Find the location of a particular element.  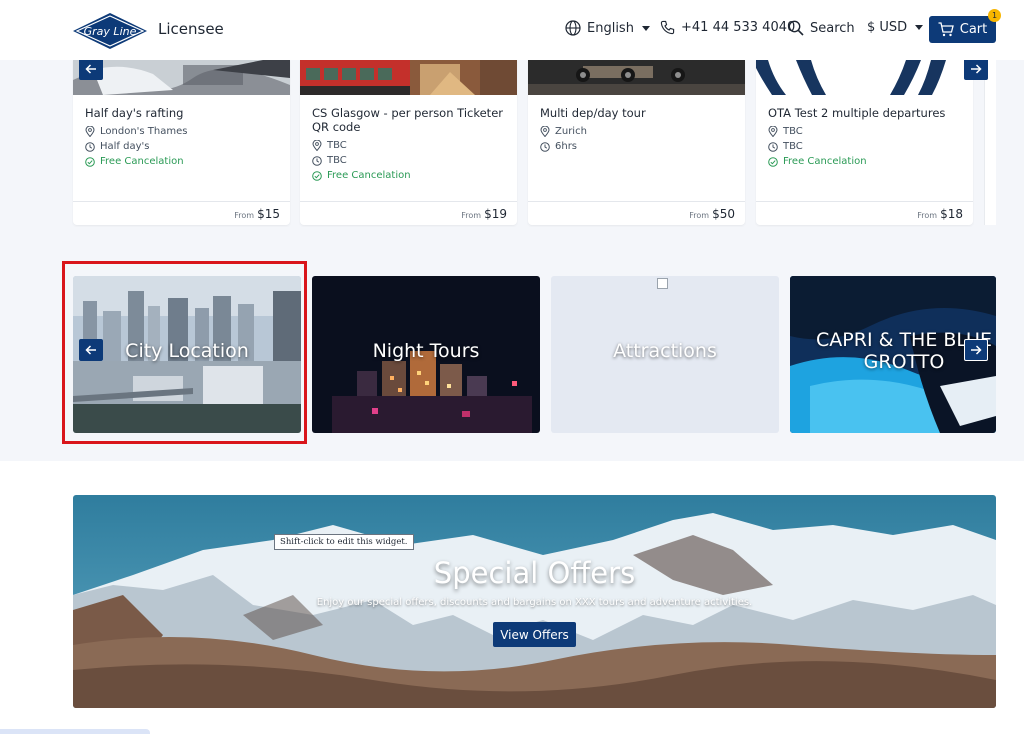

currency-selector: $ USD is located at coordinates (895, 27).